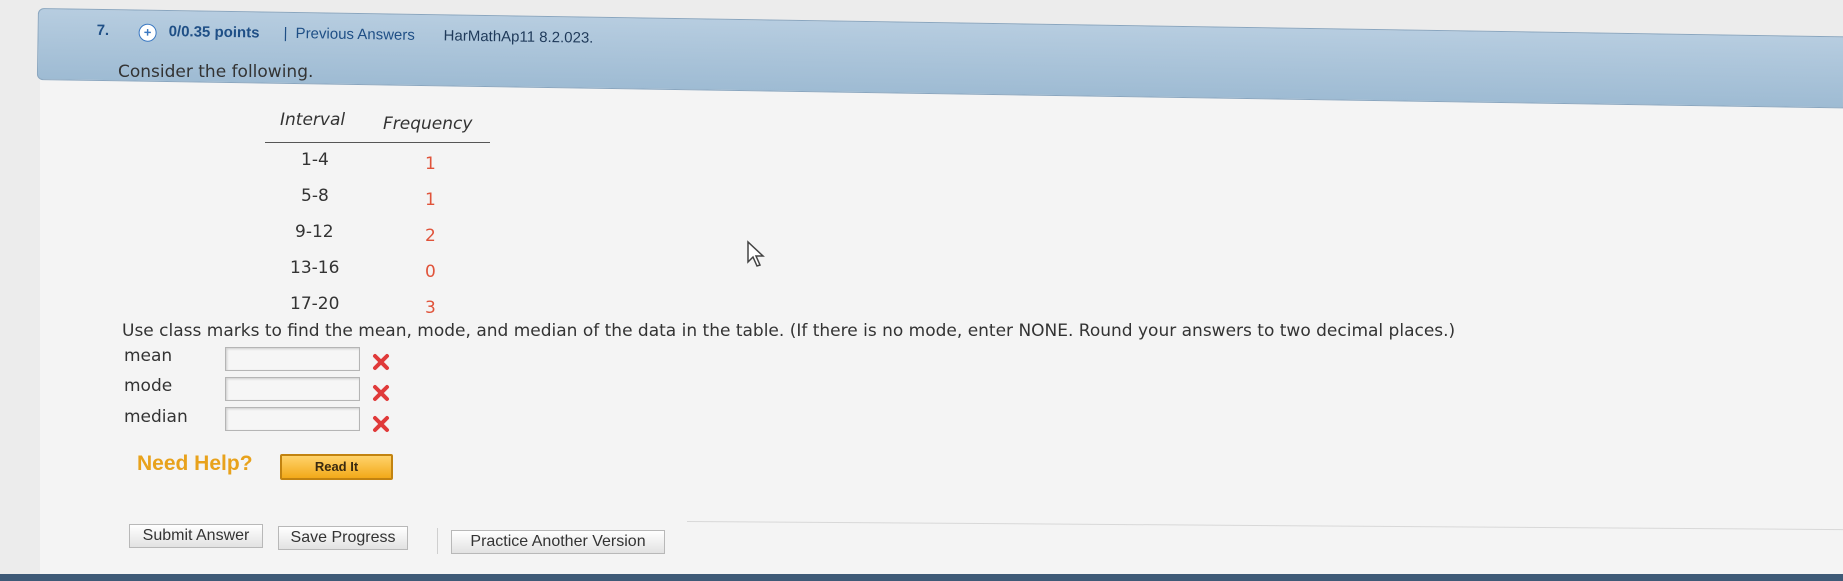 This screenshot has width=1843, height=581. What do you see at coordinates (343, 538) in the screenshot?
I see `save-progress-button: Save Progress` at bounding box center [343, 538].